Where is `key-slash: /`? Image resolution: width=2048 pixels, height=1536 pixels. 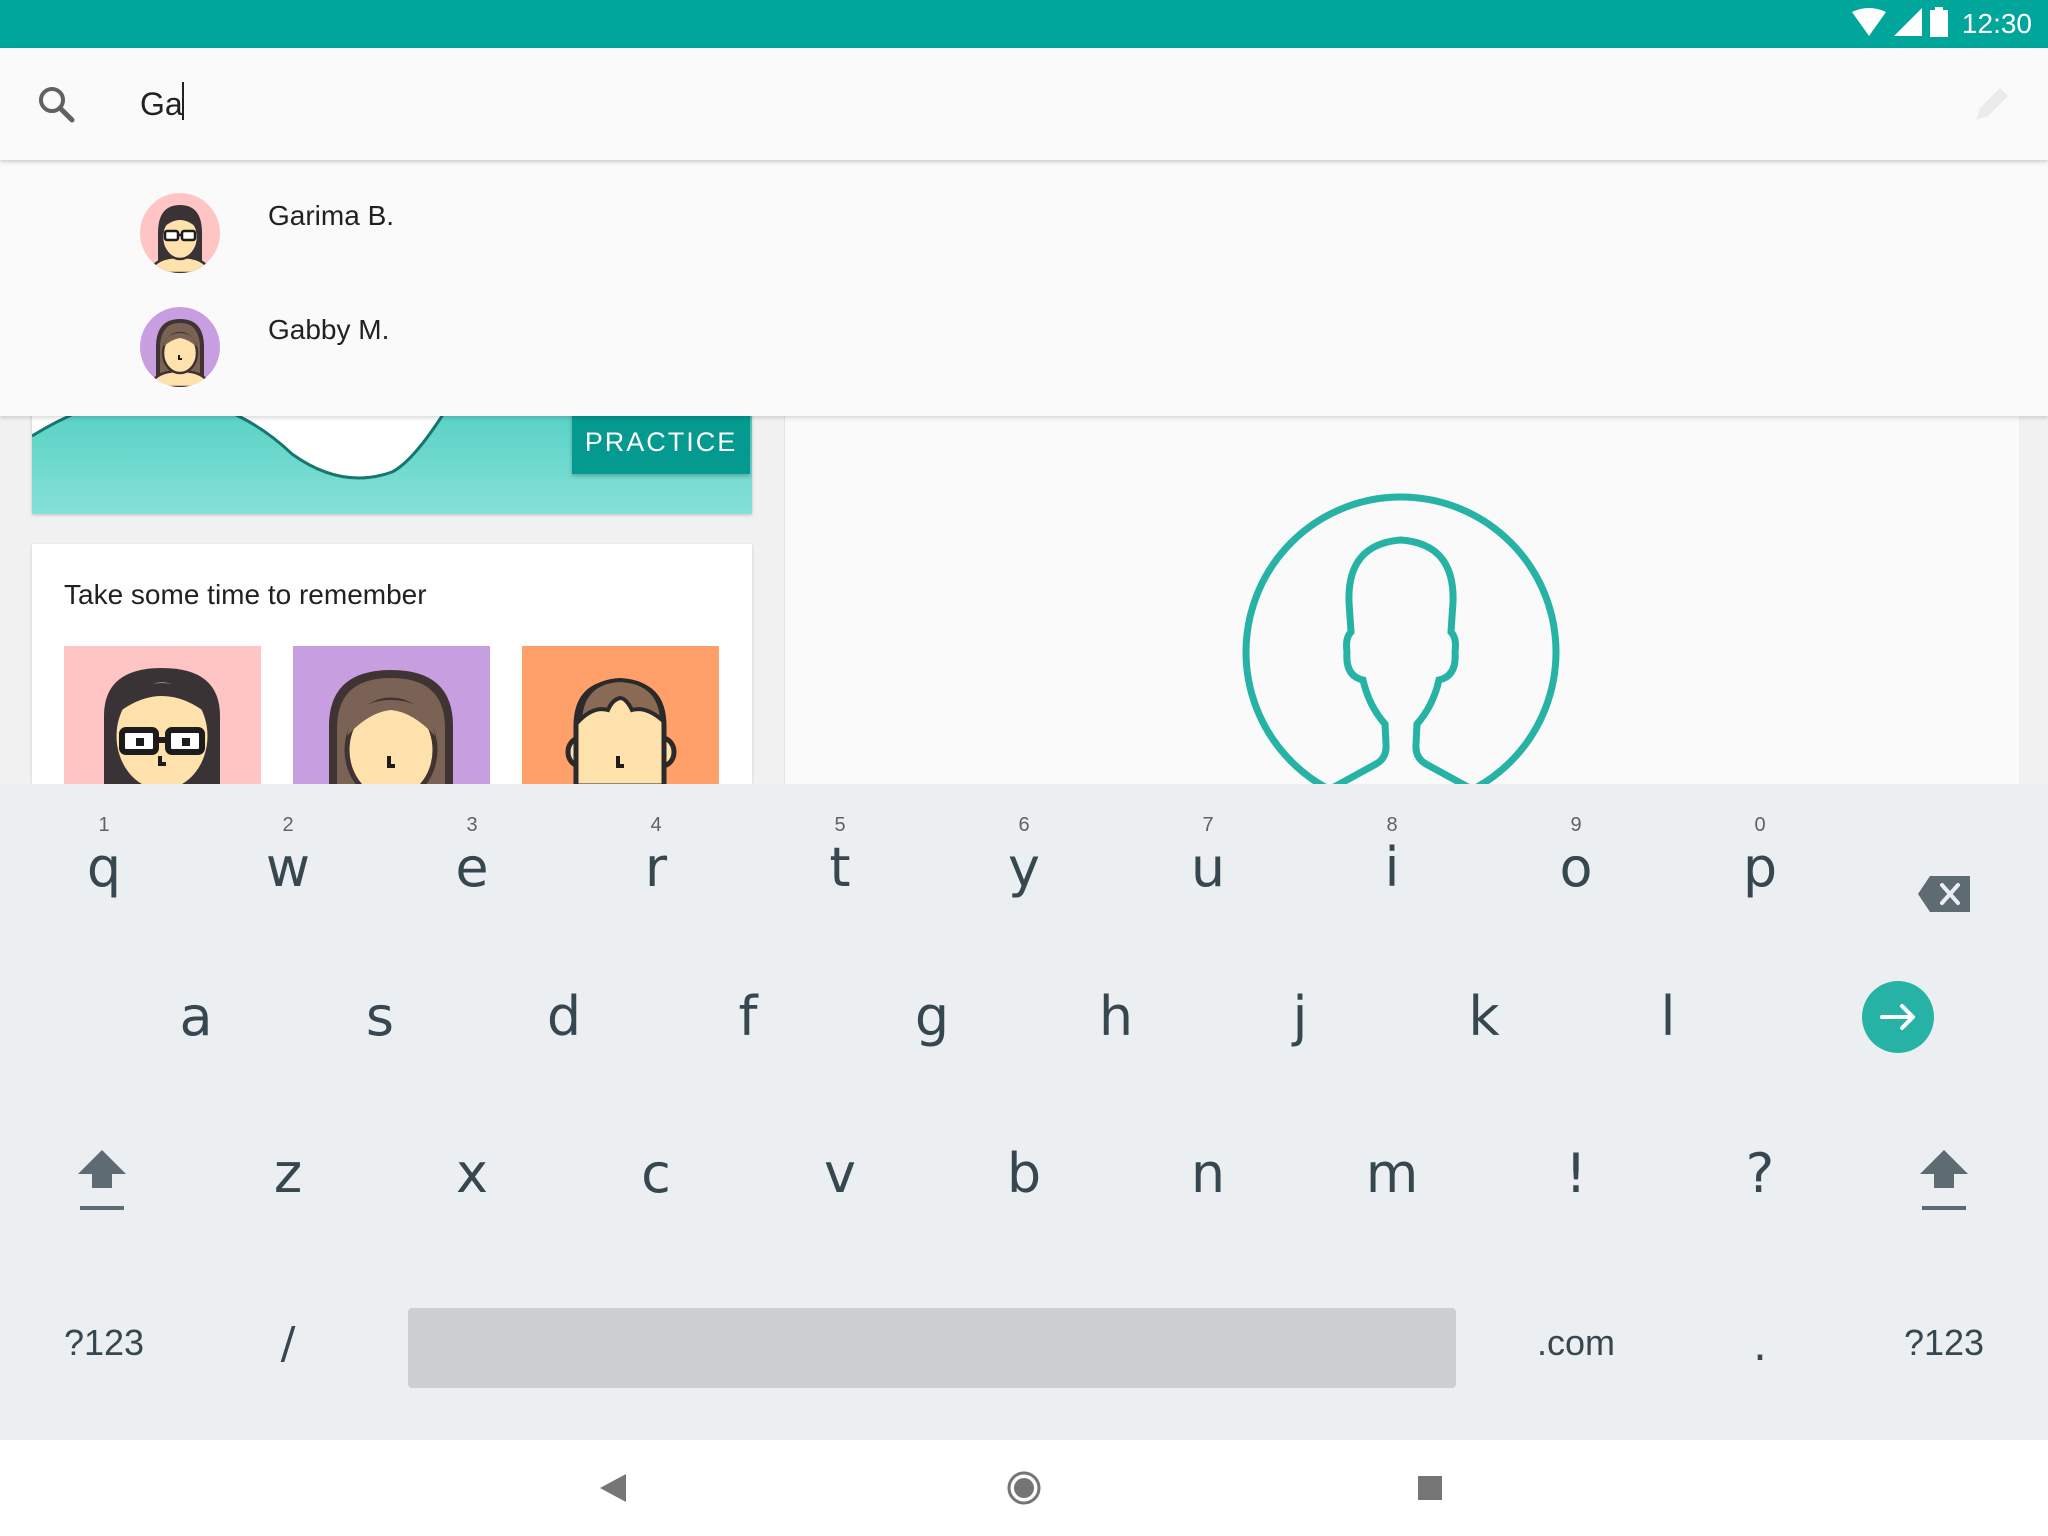
key-slash: / is located at coordinates (288, 1349).